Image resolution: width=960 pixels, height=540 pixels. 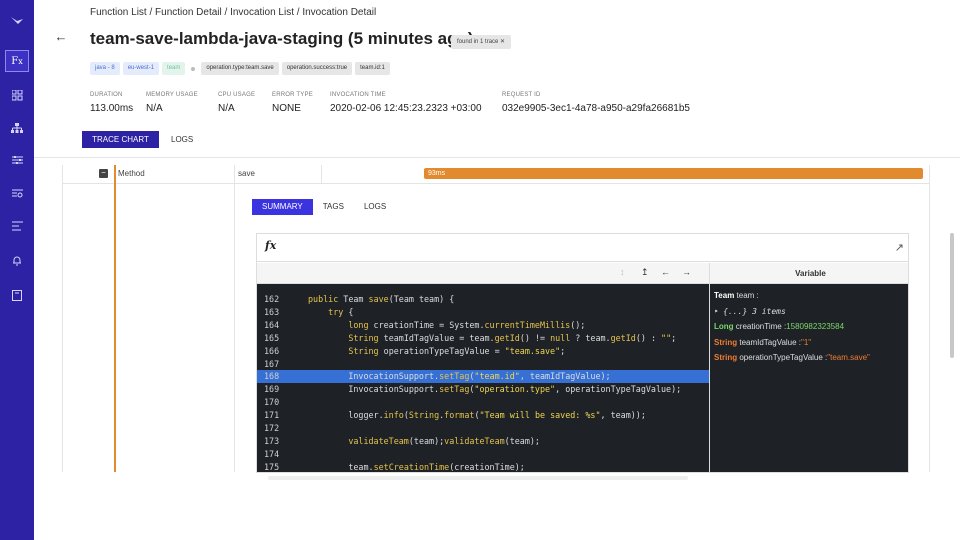 What do you see at coordinates (341, 311) in the screenshot?
I see `line-content: try {` at bounding box center [341, 311].